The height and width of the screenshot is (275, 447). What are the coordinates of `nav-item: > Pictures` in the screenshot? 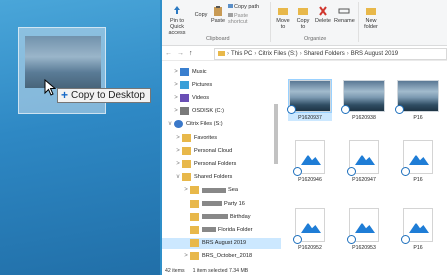 It's located at (221, 84).